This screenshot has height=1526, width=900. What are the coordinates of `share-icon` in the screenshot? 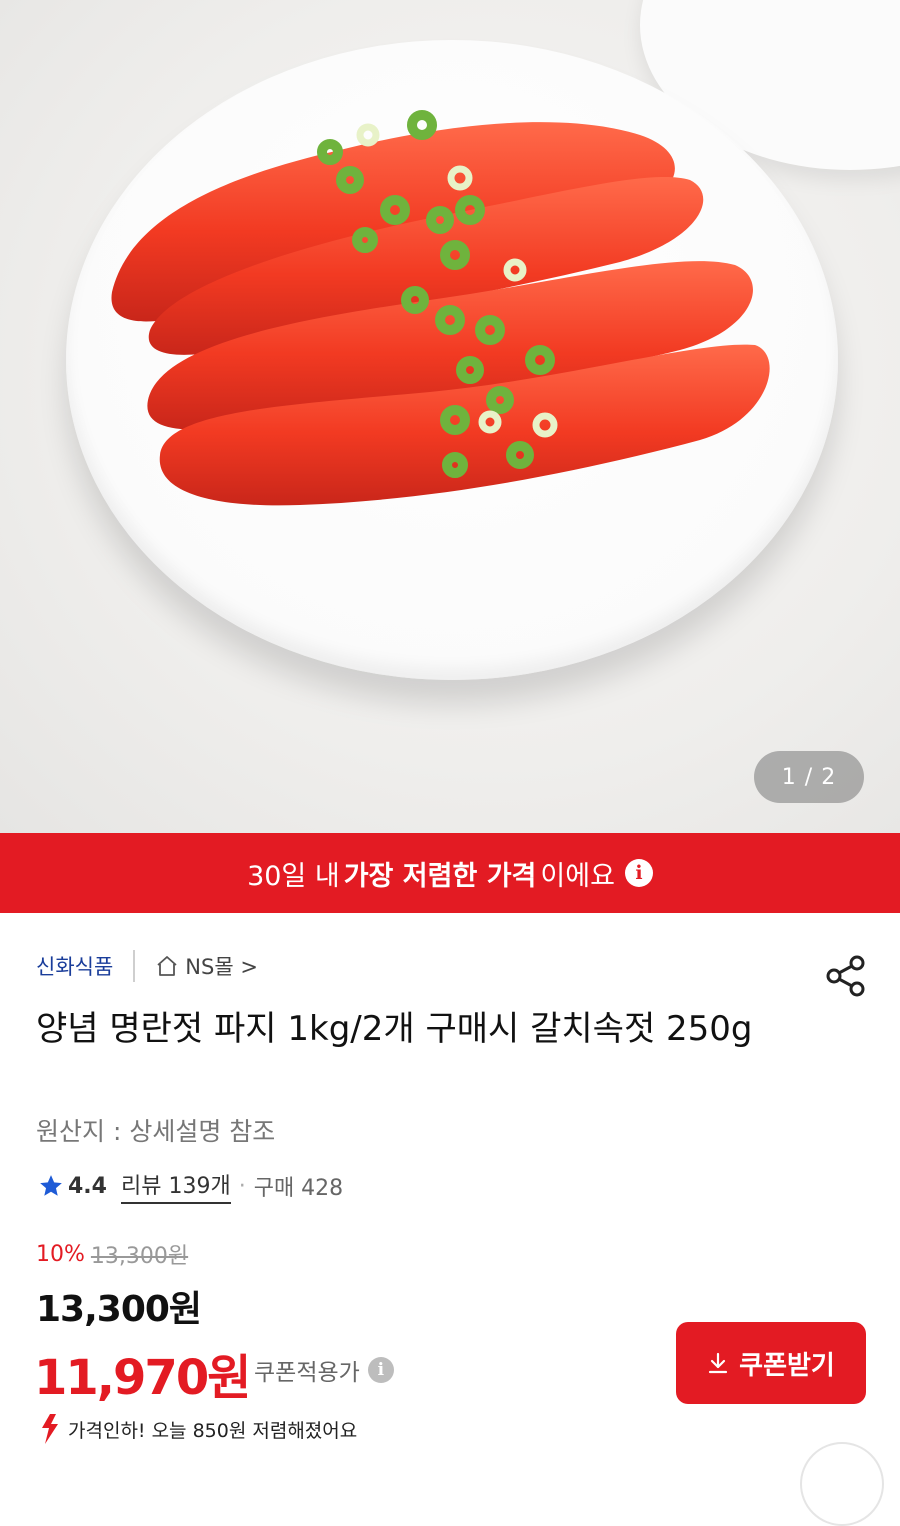 It's located at (846, 976).